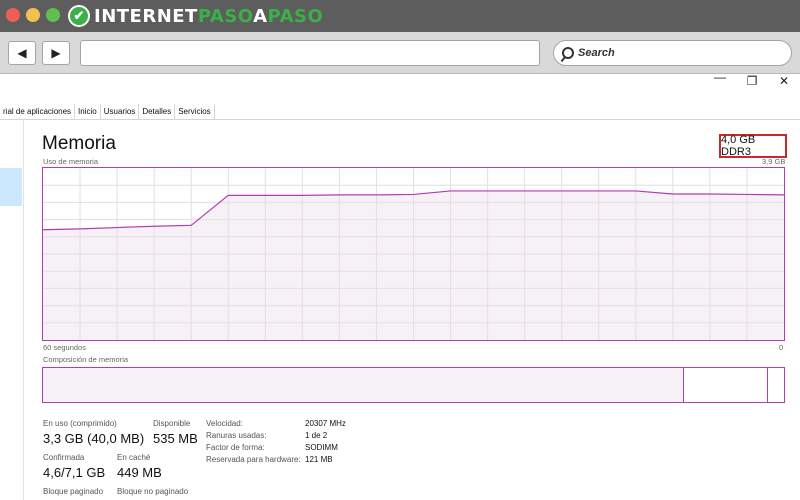 Image resolution: width=800 pixels, height=500 pixels. I want to click on composition-in-use, so click(363, 385).